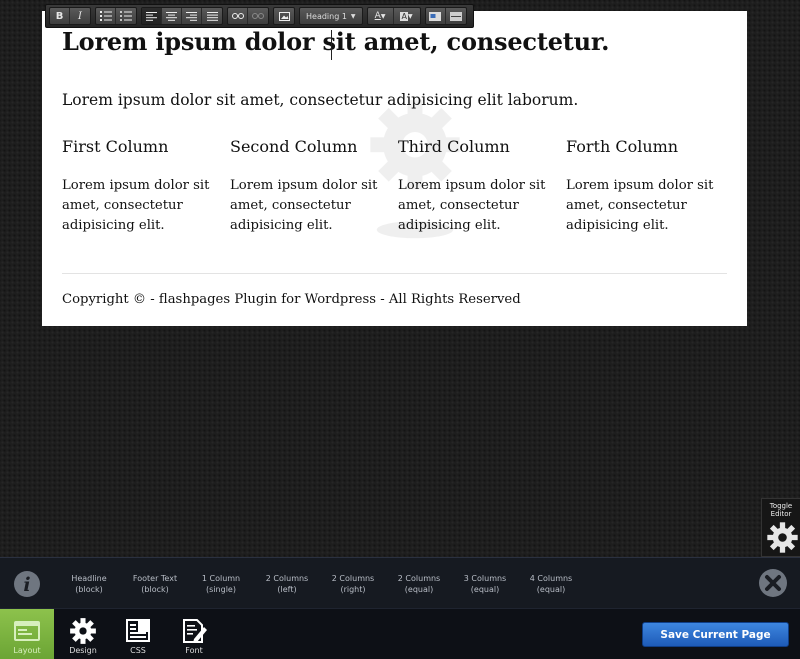  I want to click on font-icon, so click(195, 631).